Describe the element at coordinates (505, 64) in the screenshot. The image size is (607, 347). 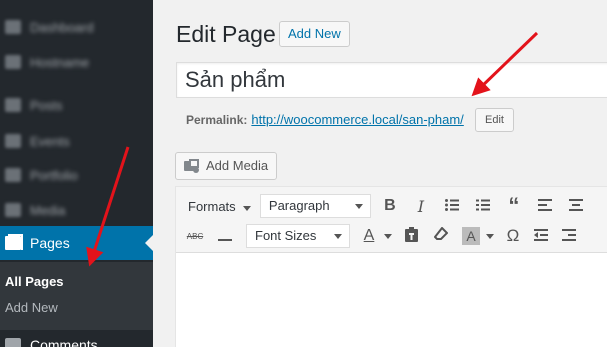
I see `arrow-to-permalink` at that location.